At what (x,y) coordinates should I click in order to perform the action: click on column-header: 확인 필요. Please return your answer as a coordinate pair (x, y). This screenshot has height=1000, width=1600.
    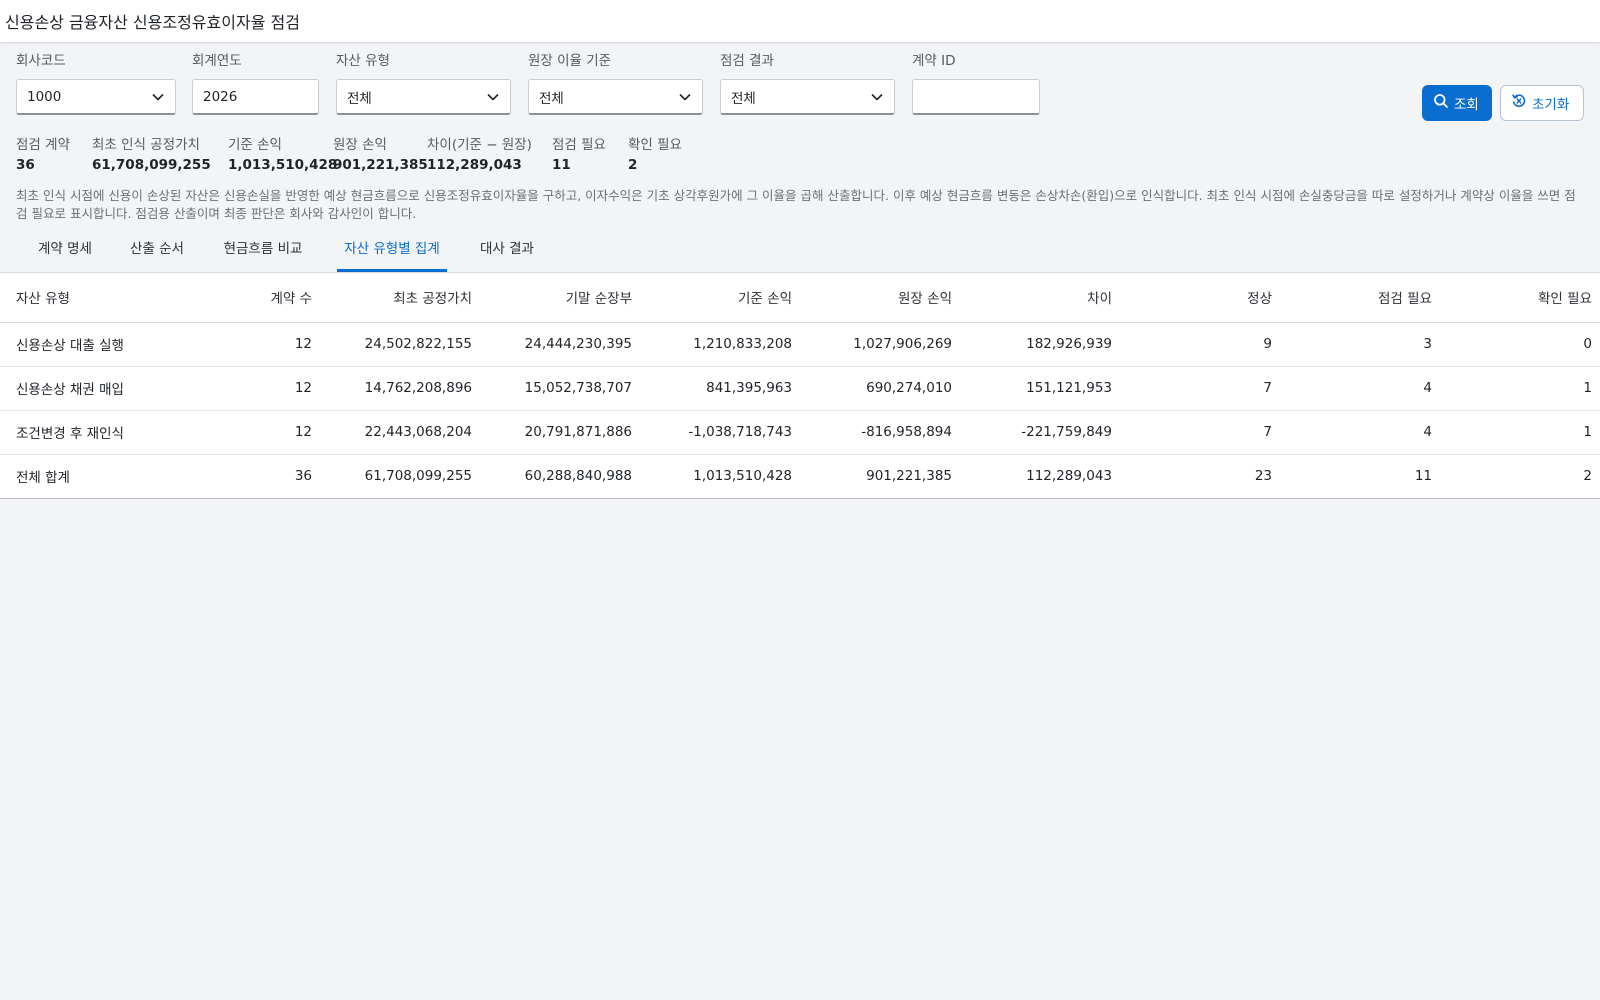
    Looking at the image, I should click on (1520, 298).